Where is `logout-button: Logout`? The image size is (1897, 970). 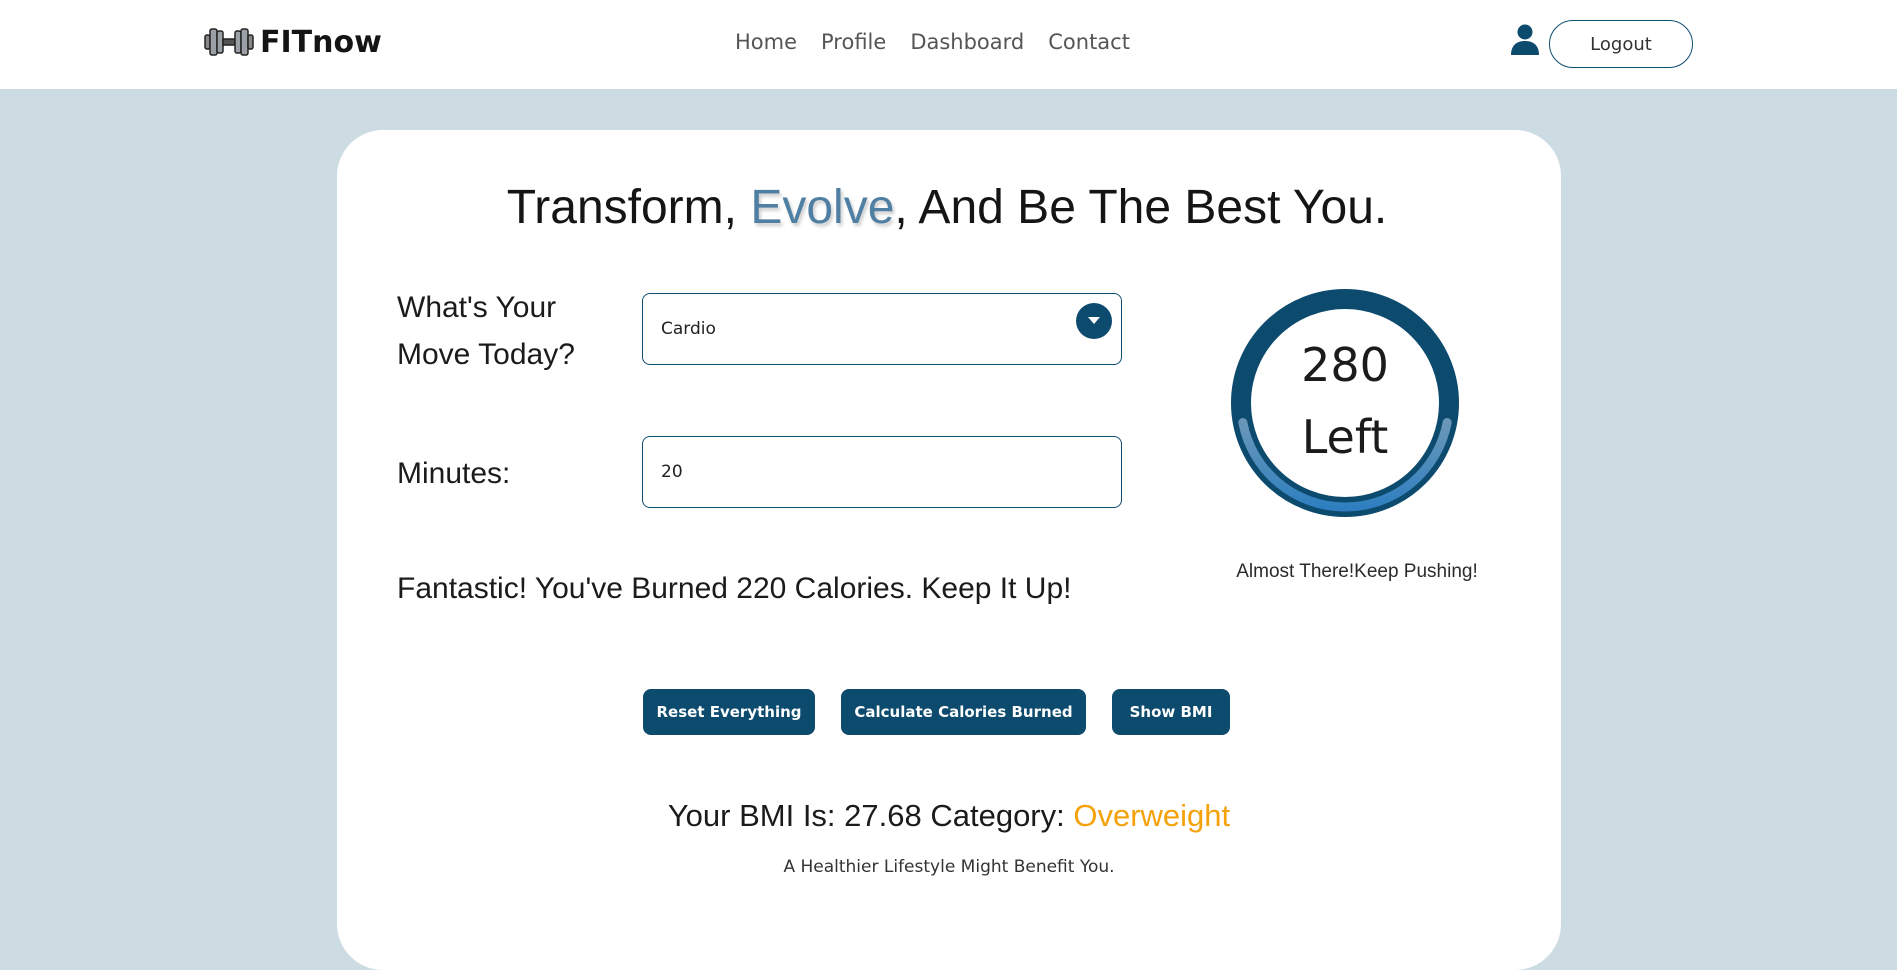
logout-button: Logout is located at coordinates (1621, 44).